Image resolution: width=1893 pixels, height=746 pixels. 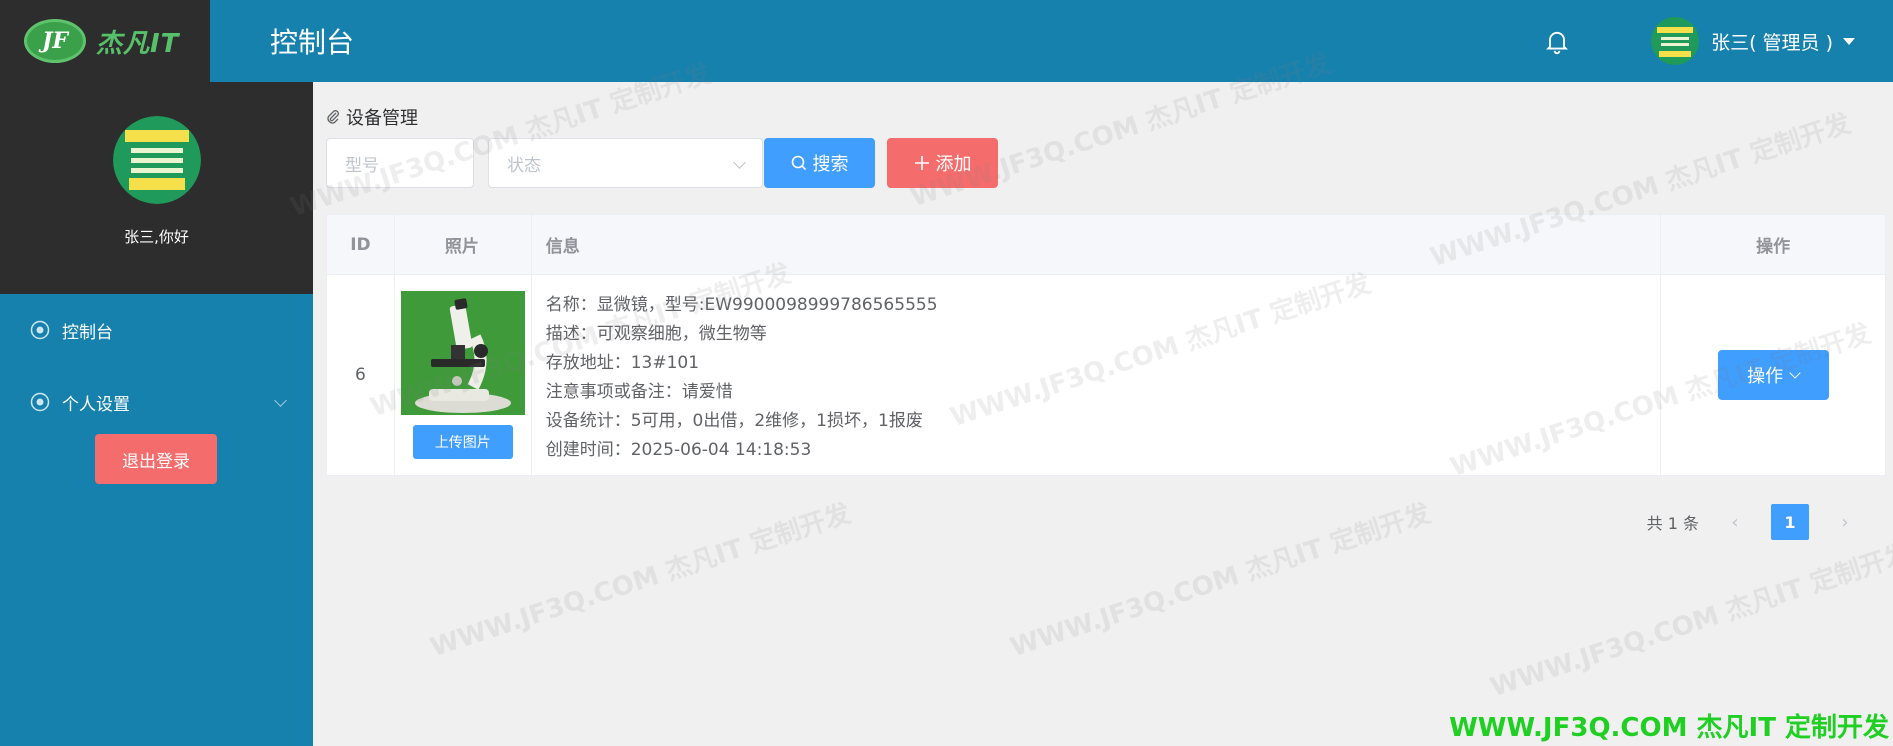 What do you see at coordinates (830, 164) in the screenshot?
I see `search-button-label: 搜索` at bounding box center [830, 164].